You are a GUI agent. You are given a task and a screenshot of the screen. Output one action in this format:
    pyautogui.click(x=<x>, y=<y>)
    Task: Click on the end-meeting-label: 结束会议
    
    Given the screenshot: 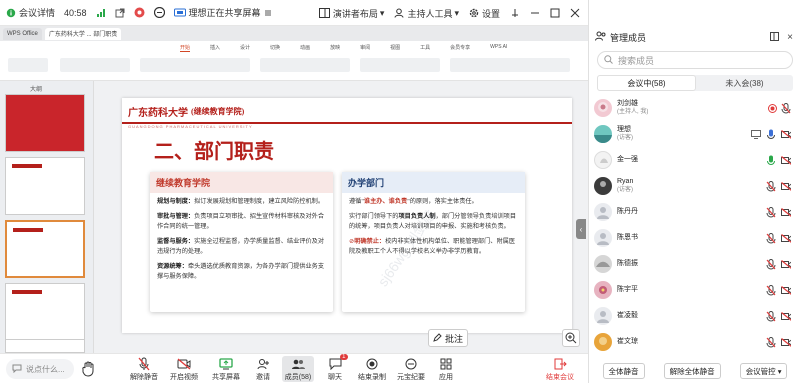 What is the action you would take?
    pyautogui.click(x=560, y=377)
    